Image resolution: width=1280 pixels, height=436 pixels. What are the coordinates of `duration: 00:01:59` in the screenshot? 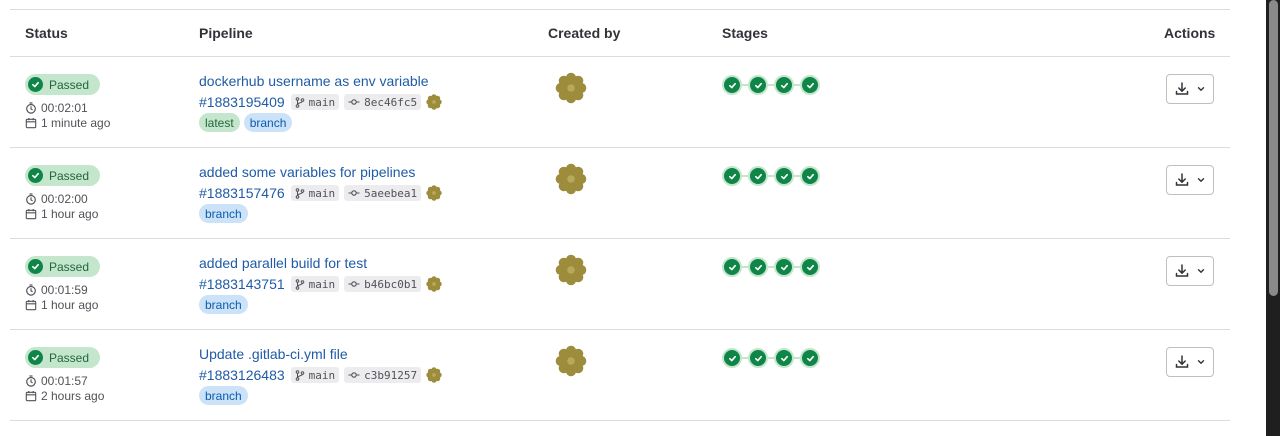 It's located at (56, 290).